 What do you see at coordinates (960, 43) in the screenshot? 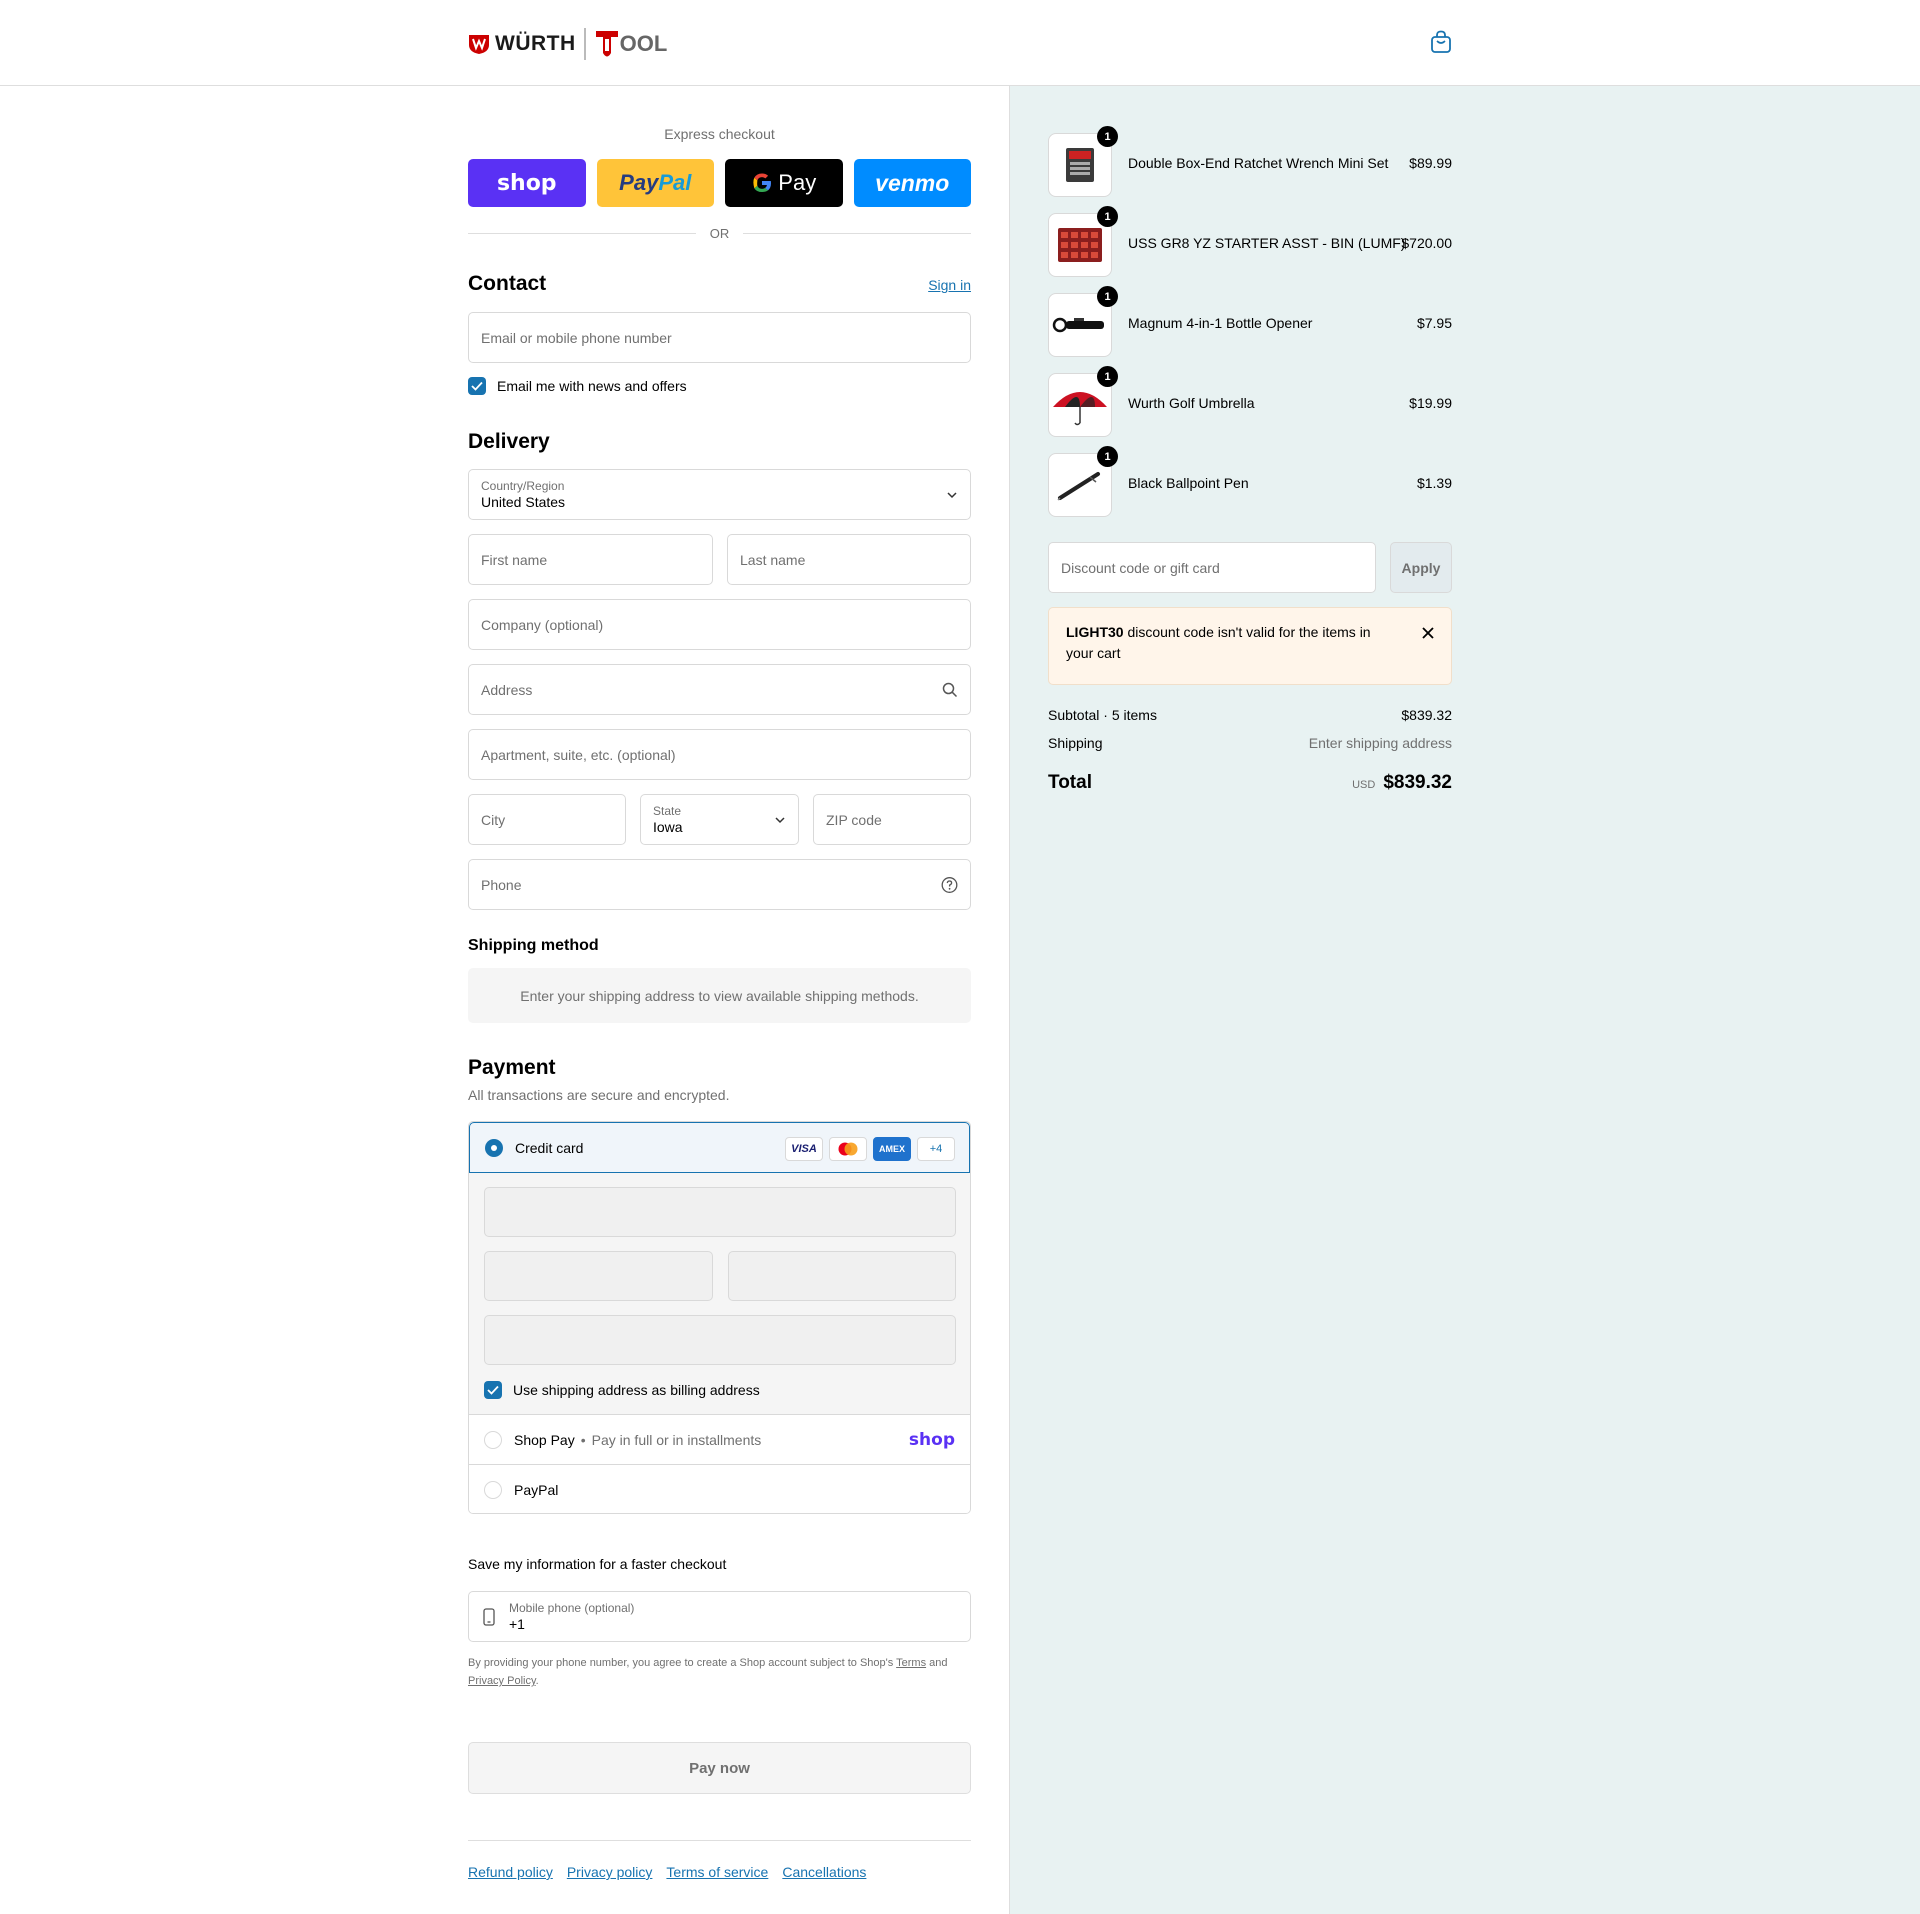
I see `header: WÜRTH OOL` at bounding box center [960, 43].